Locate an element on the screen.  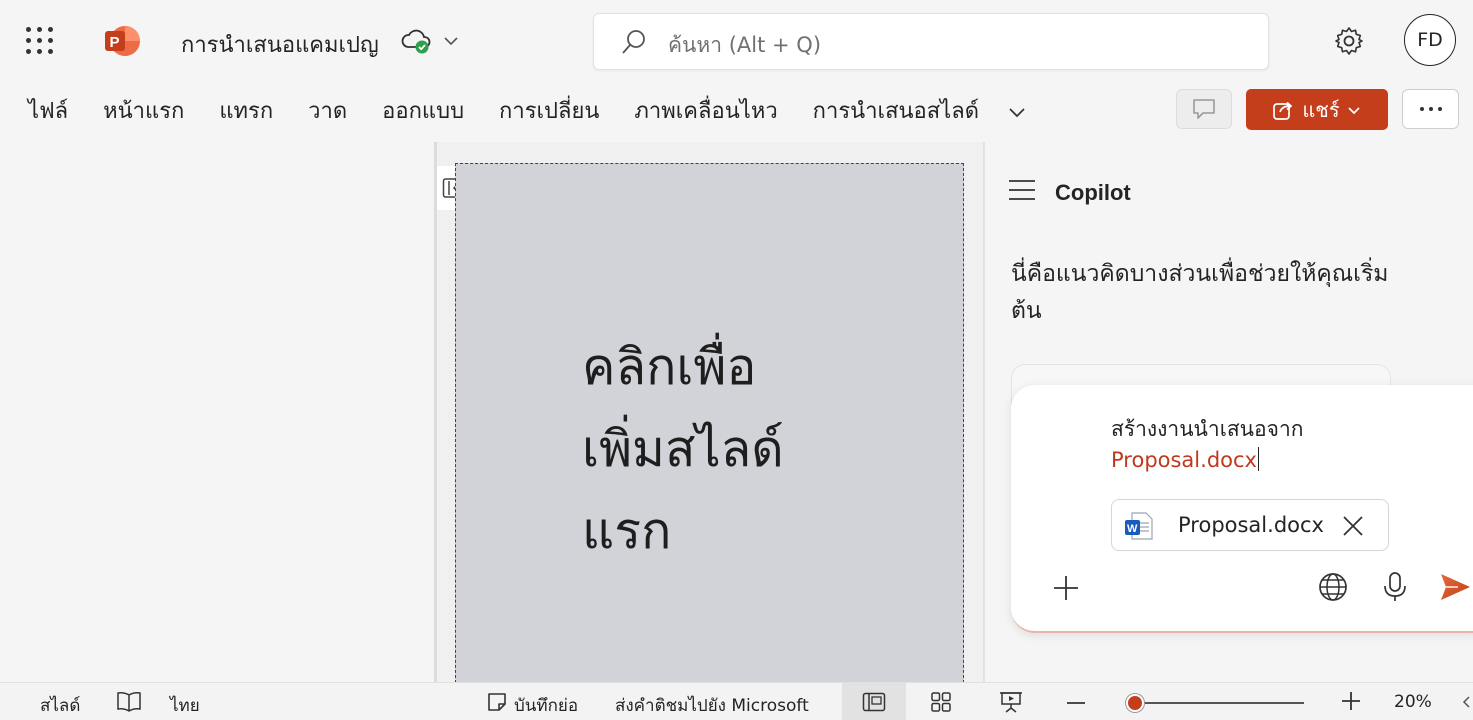
tab-design: ออกแบบ is located at coordinates (423, 110).